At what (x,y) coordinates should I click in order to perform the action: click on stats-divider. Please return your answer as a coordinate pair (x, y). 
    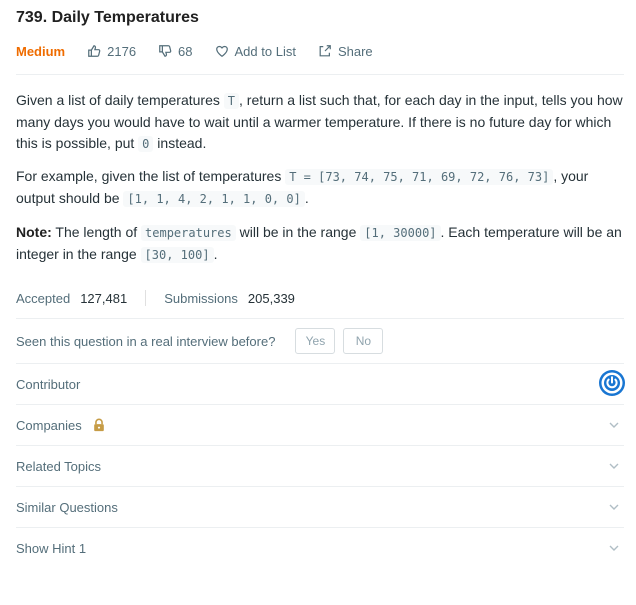
    Looking at the image, I should click on (320, 318).